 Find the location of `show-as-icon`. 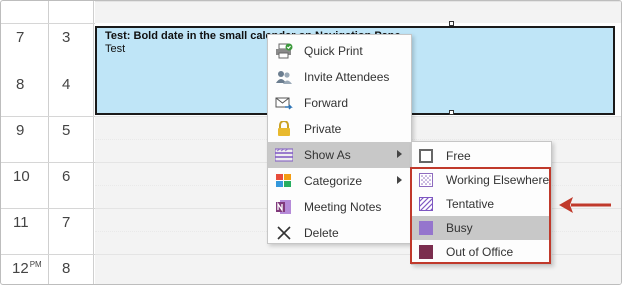

show-as-icon is located at coordinates (284, 155).